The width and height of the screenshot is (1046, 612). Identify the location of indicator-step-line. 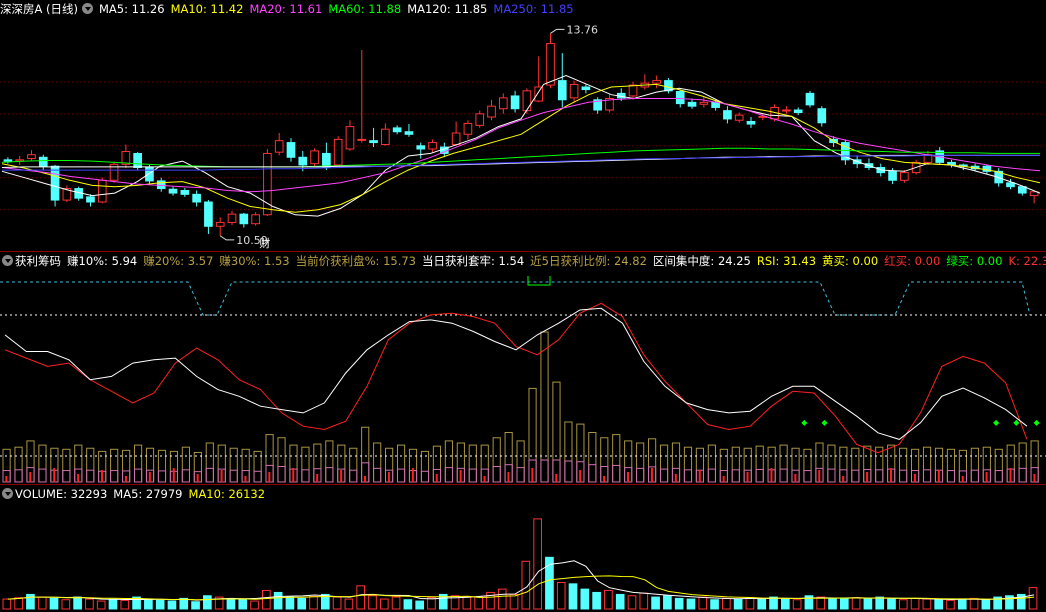
(515, 298).